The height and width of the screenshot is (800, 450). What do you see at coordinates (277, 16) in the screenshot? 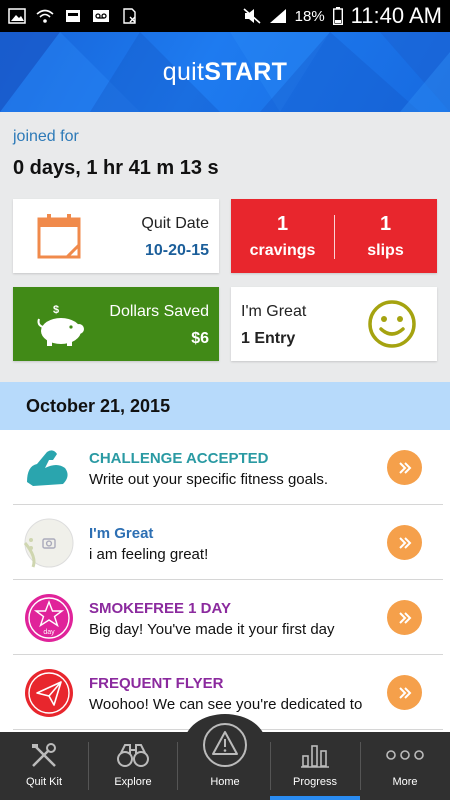
I see `signal-icon` at bounding box center [277, 16].